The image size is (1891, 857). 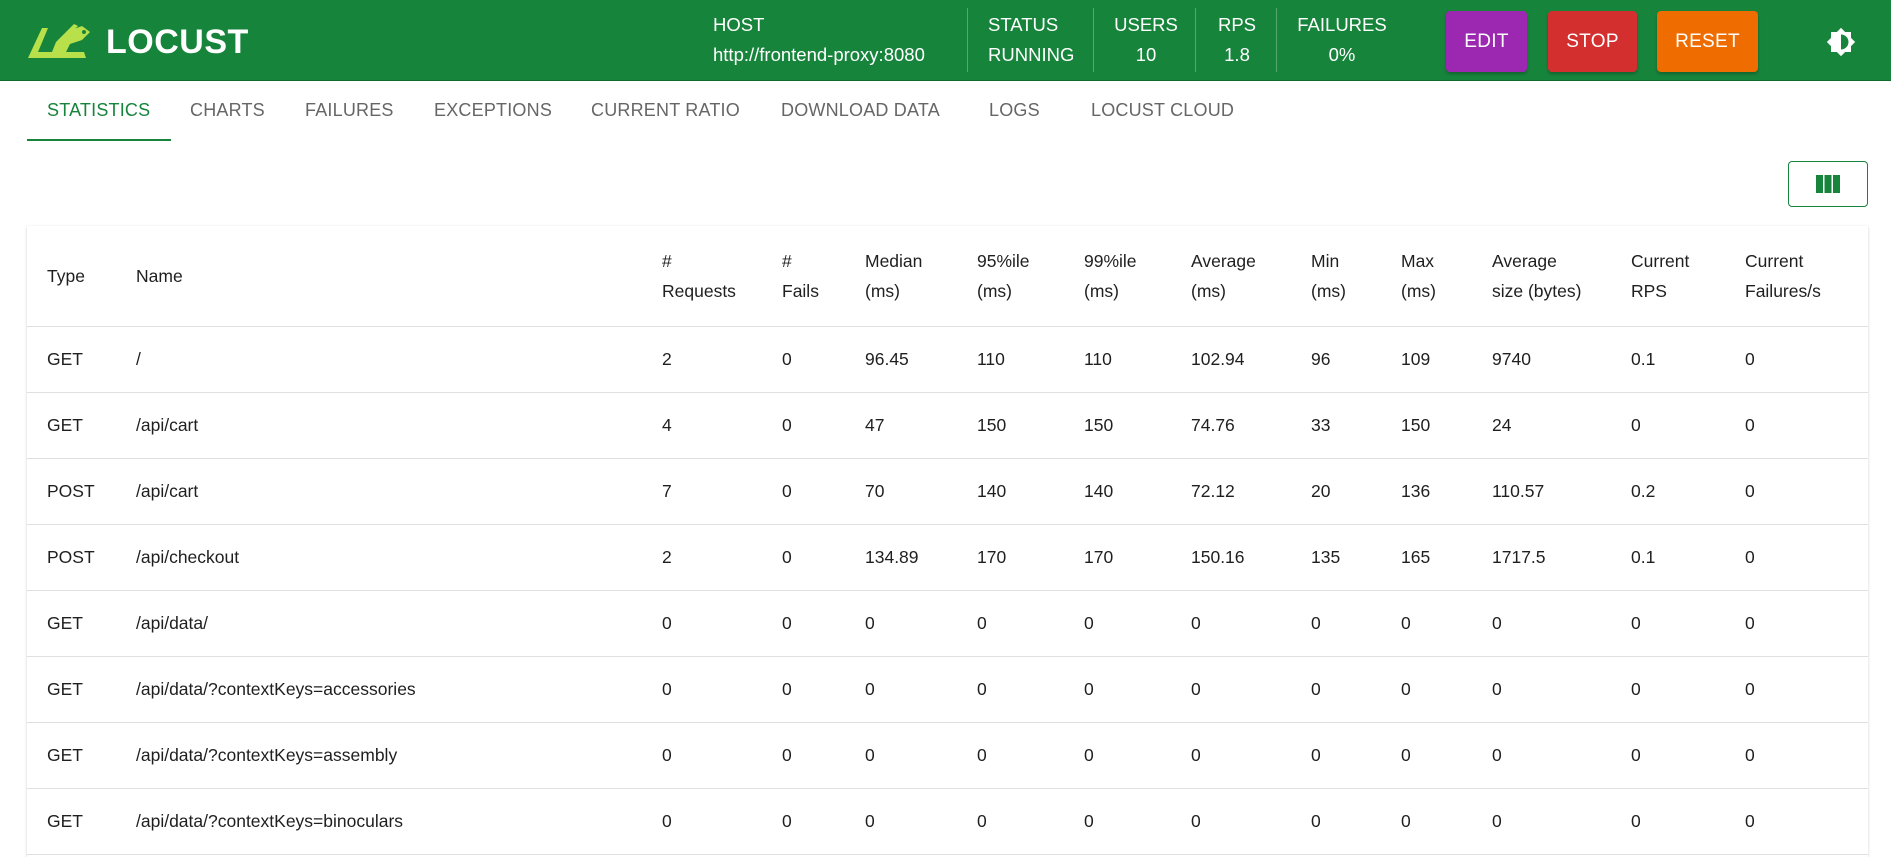 What do you see at coordinates (1010, 425) in the screenshot?
I see `cell-p95: 150` at bounding box center [1010, 425].